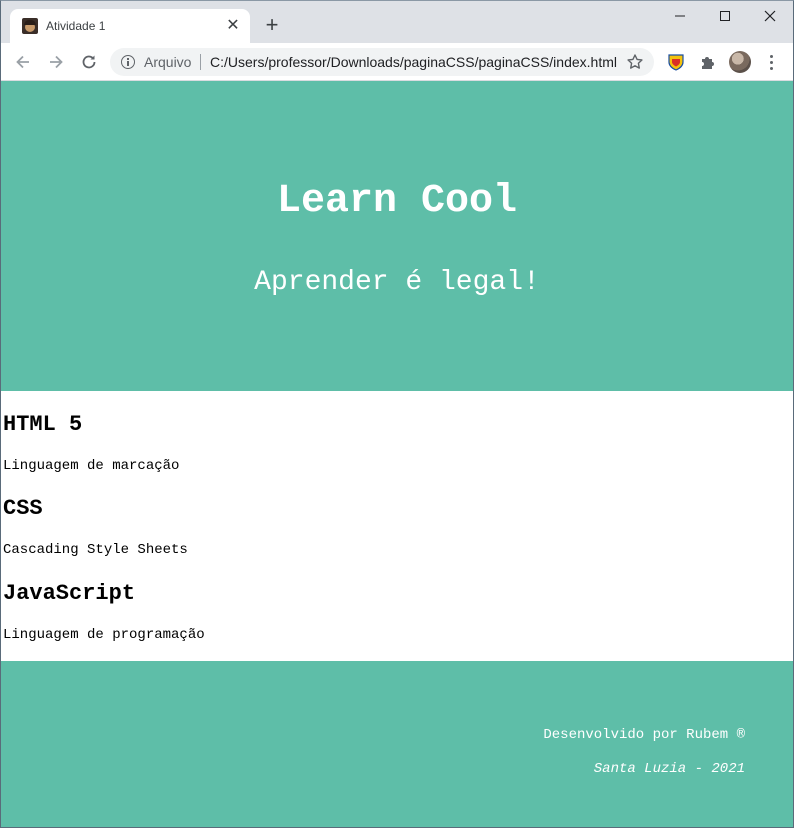  Describe the element at coordinates (233, 26) in the screenshot. I see `tab-close-icon: ✕` at that location.